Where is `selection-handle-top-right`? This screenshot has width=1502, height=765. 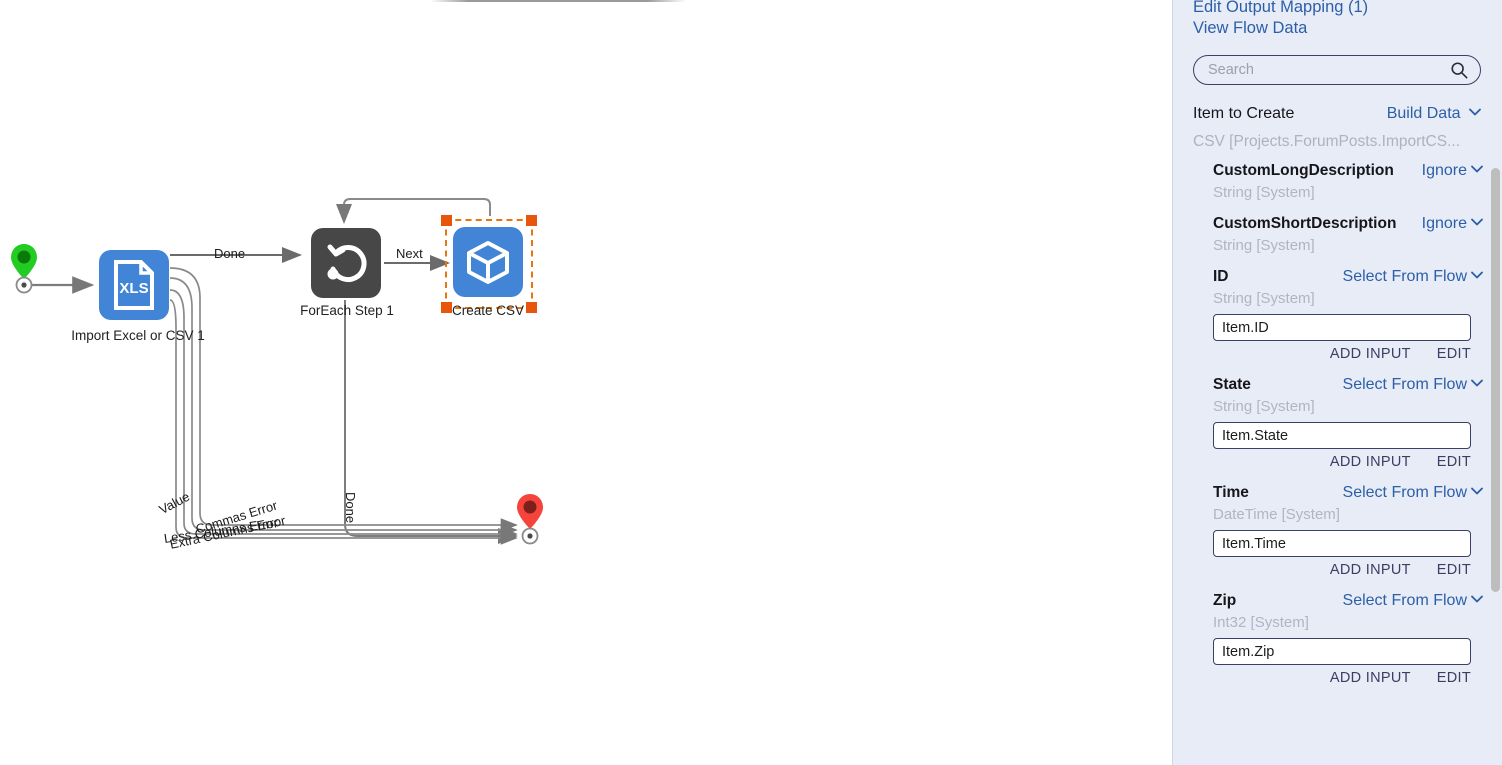 selection-handle-top-right is located at coordinates (531, 220).